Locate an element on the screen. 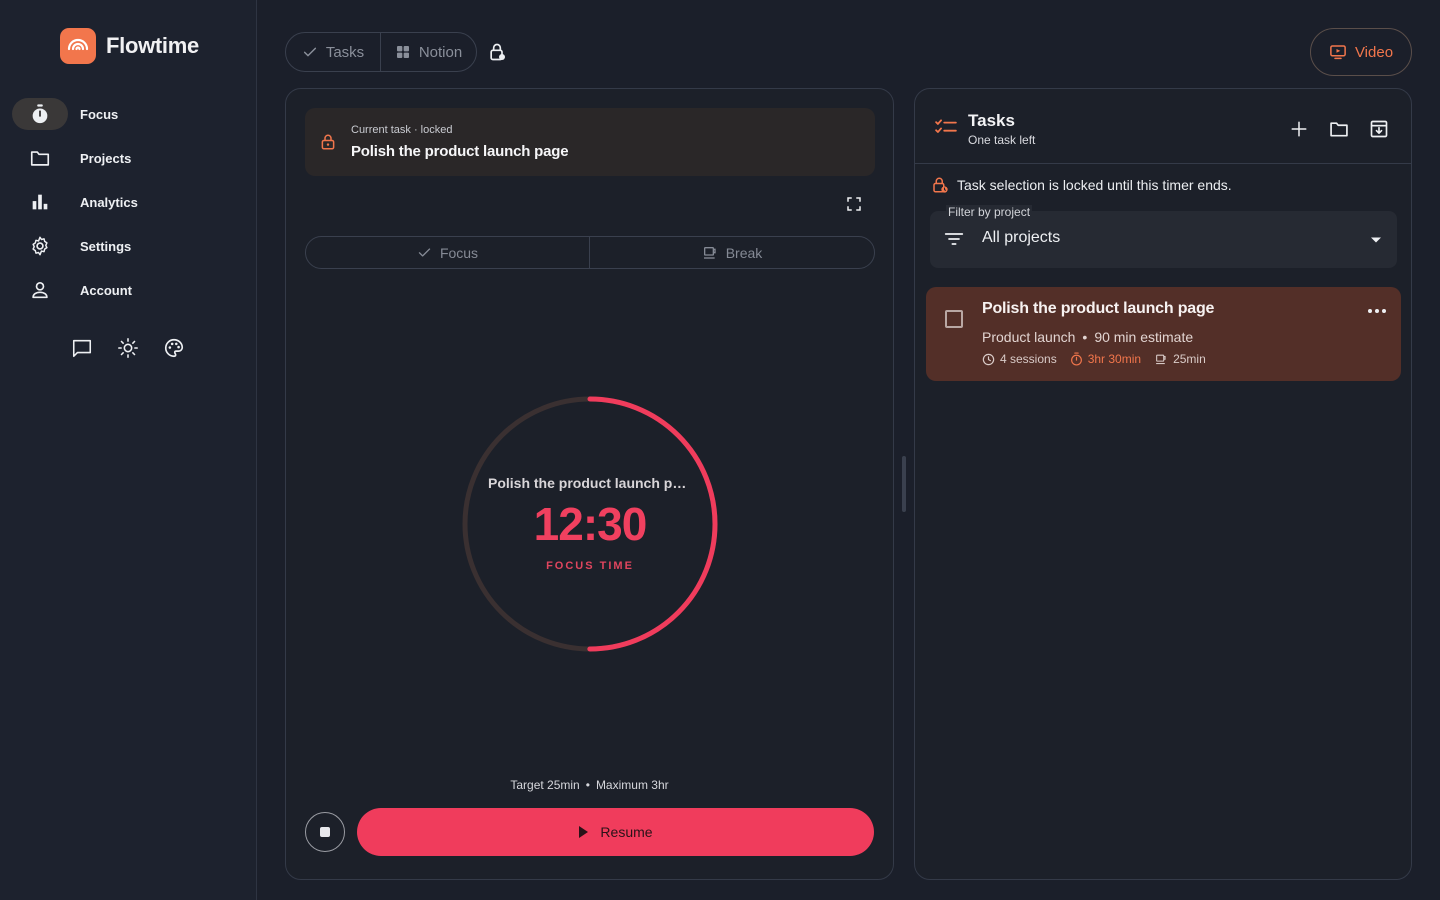  sidebar-item-label: Account is located at coordinates (106, 290).